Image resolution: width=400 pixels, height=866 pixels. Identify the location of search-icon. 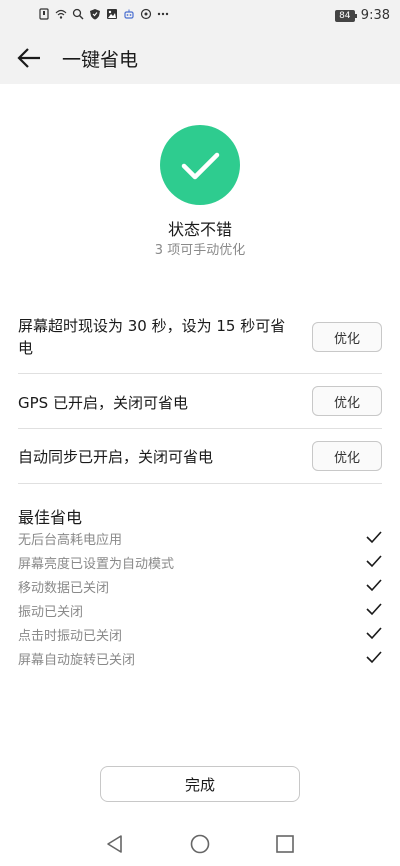
(78, 14).